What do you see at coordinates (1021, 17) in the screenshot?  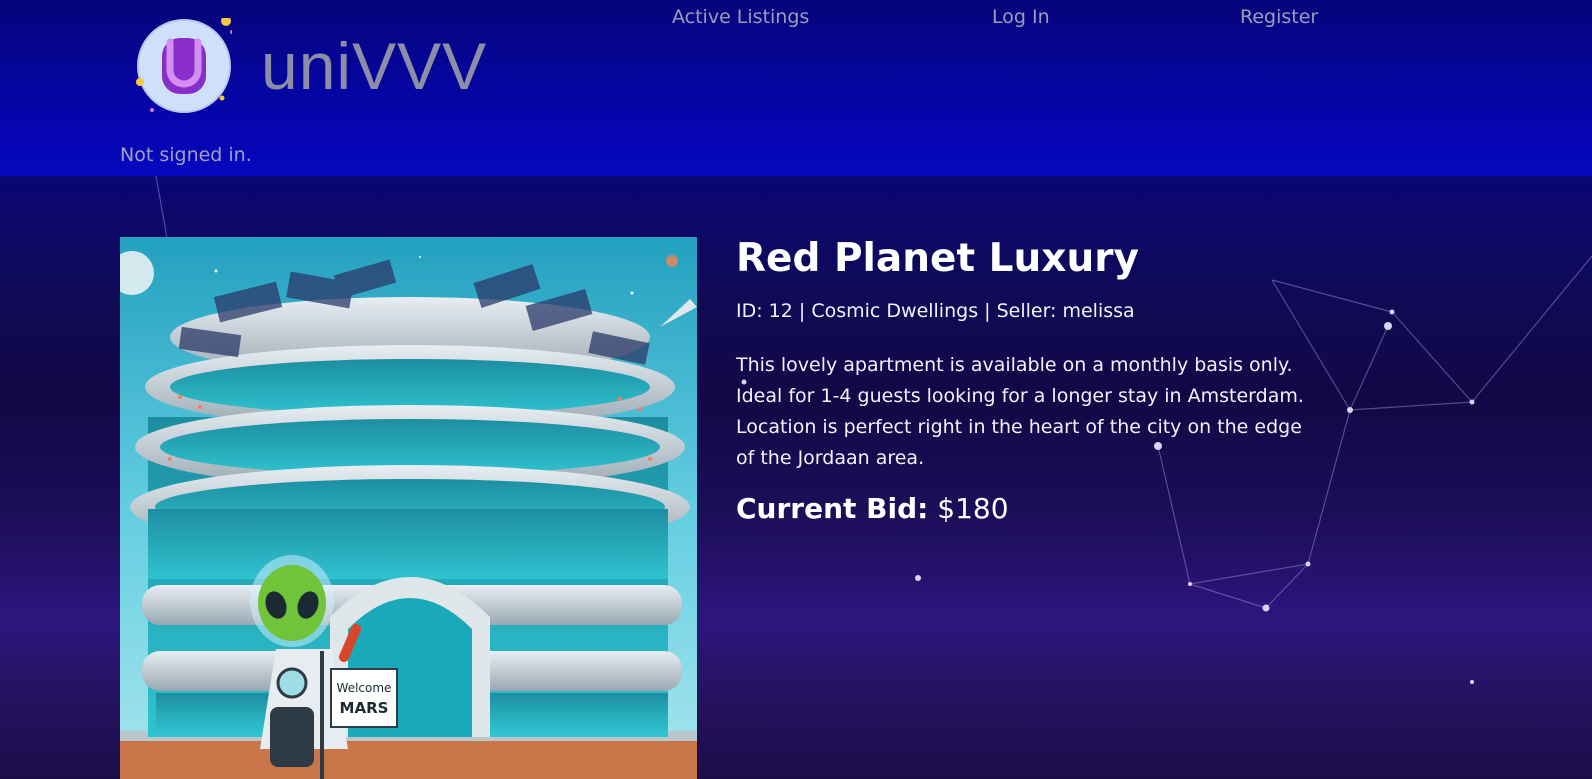 I see `nav-log-in-link: Log In` at bounding box center [1021, 17].